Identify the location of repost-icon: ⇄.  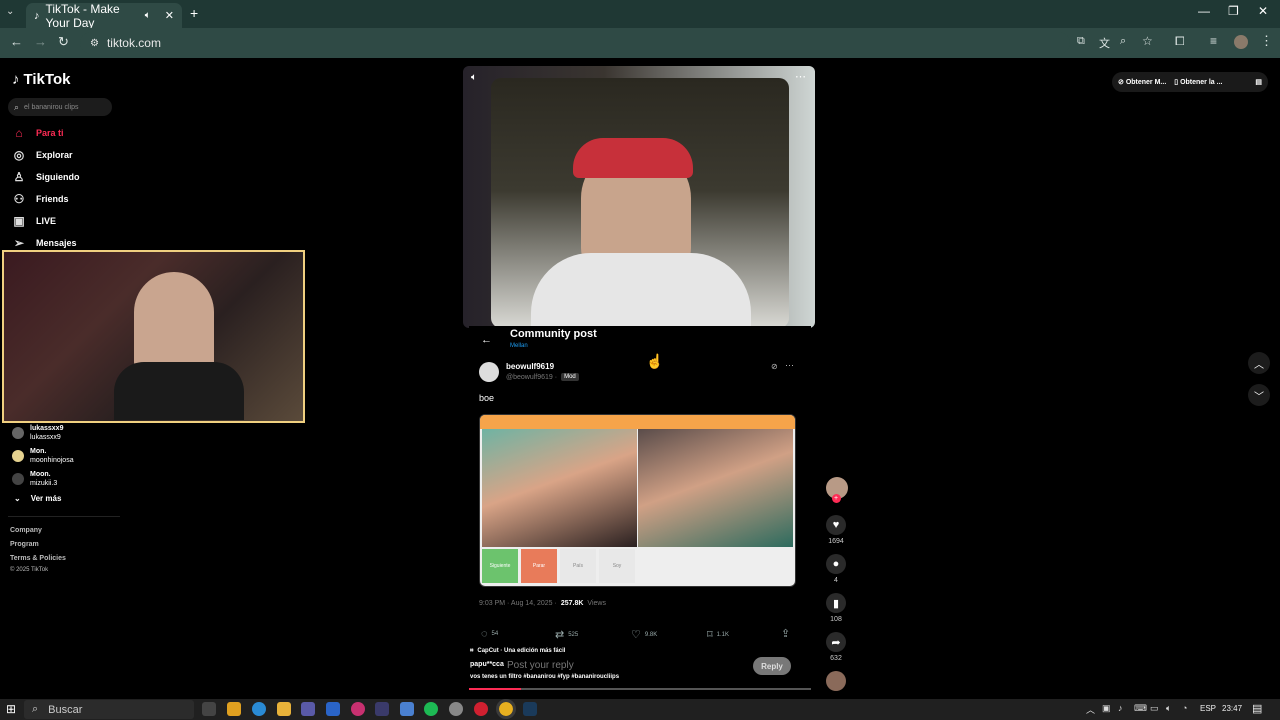
(560, 635).